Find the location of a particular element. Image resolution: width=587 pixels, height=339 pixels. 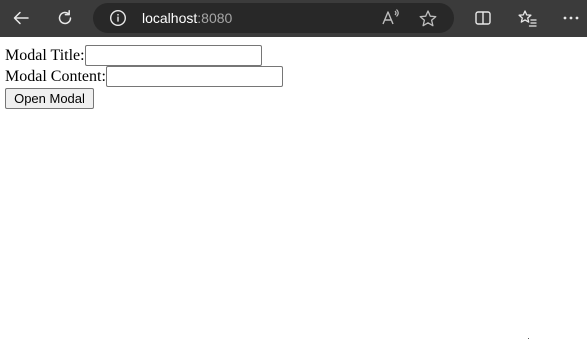

site-info-icon is located at coordinates (118, 18).